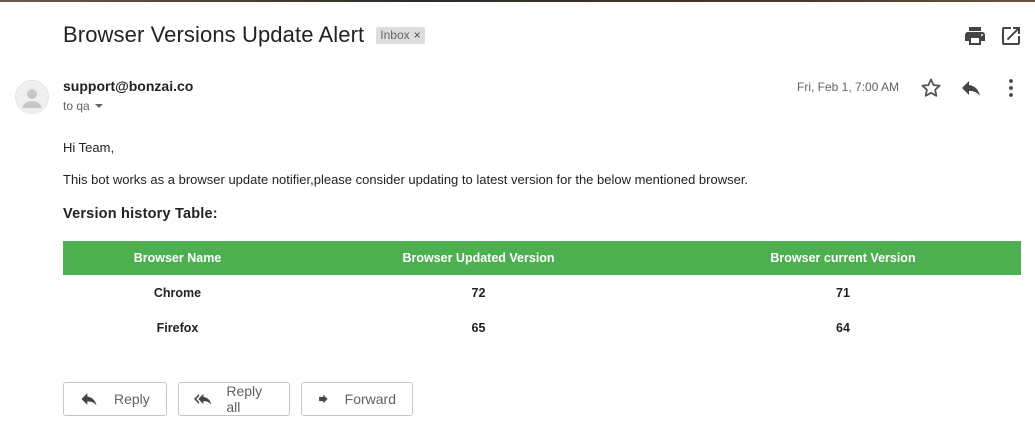 Image resolution: width=1035 pixels, height=429 pixels. Describe the element at coordinates (1011, 88) in the screenshot. I see `more-vert-icon` at that location.